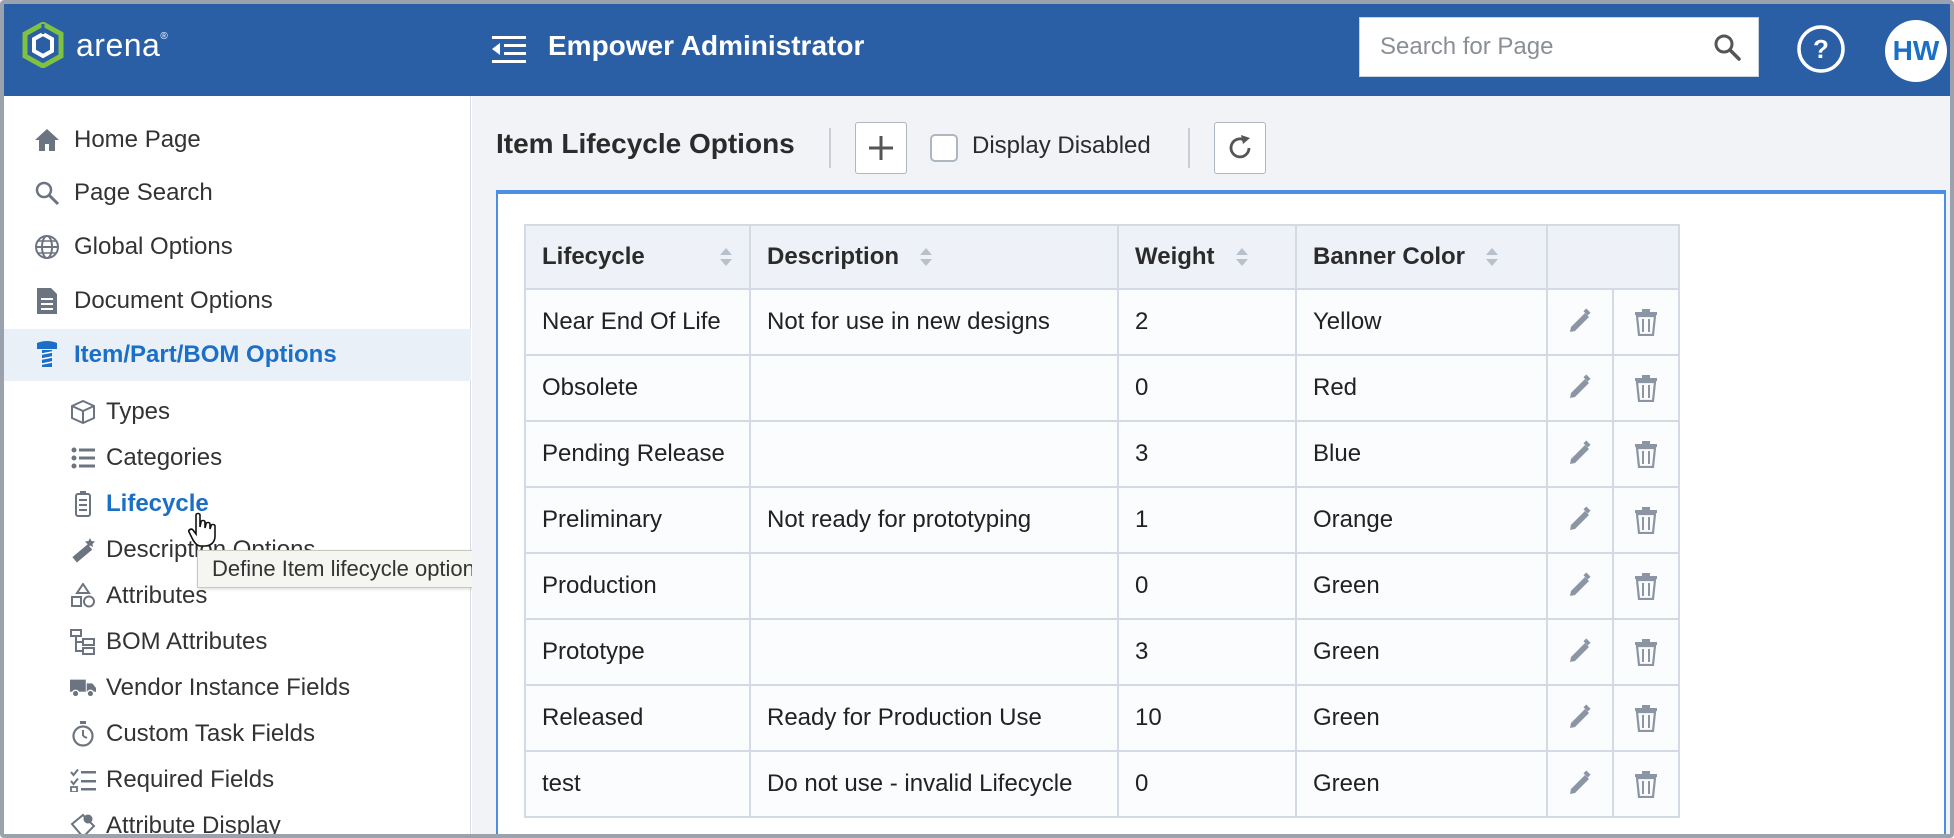 The height and width of the screenshot is (838, 1954). What do you see at coordinates (43, 45) in the screenshot?
I see `arena-logo-icon` at bounding box center [43, 45].